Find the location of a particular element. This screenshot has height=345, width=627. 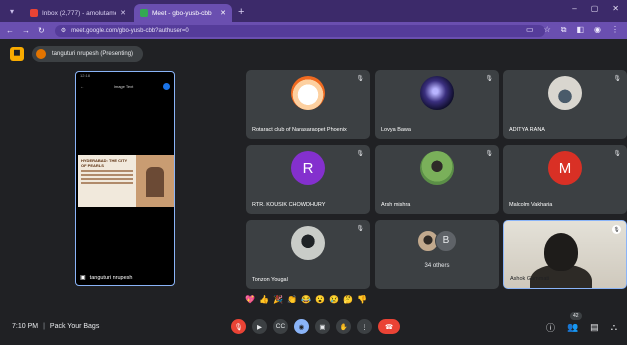

participant-tile: 🎙 Lovya Bawa is located at coordinates (437, 104).